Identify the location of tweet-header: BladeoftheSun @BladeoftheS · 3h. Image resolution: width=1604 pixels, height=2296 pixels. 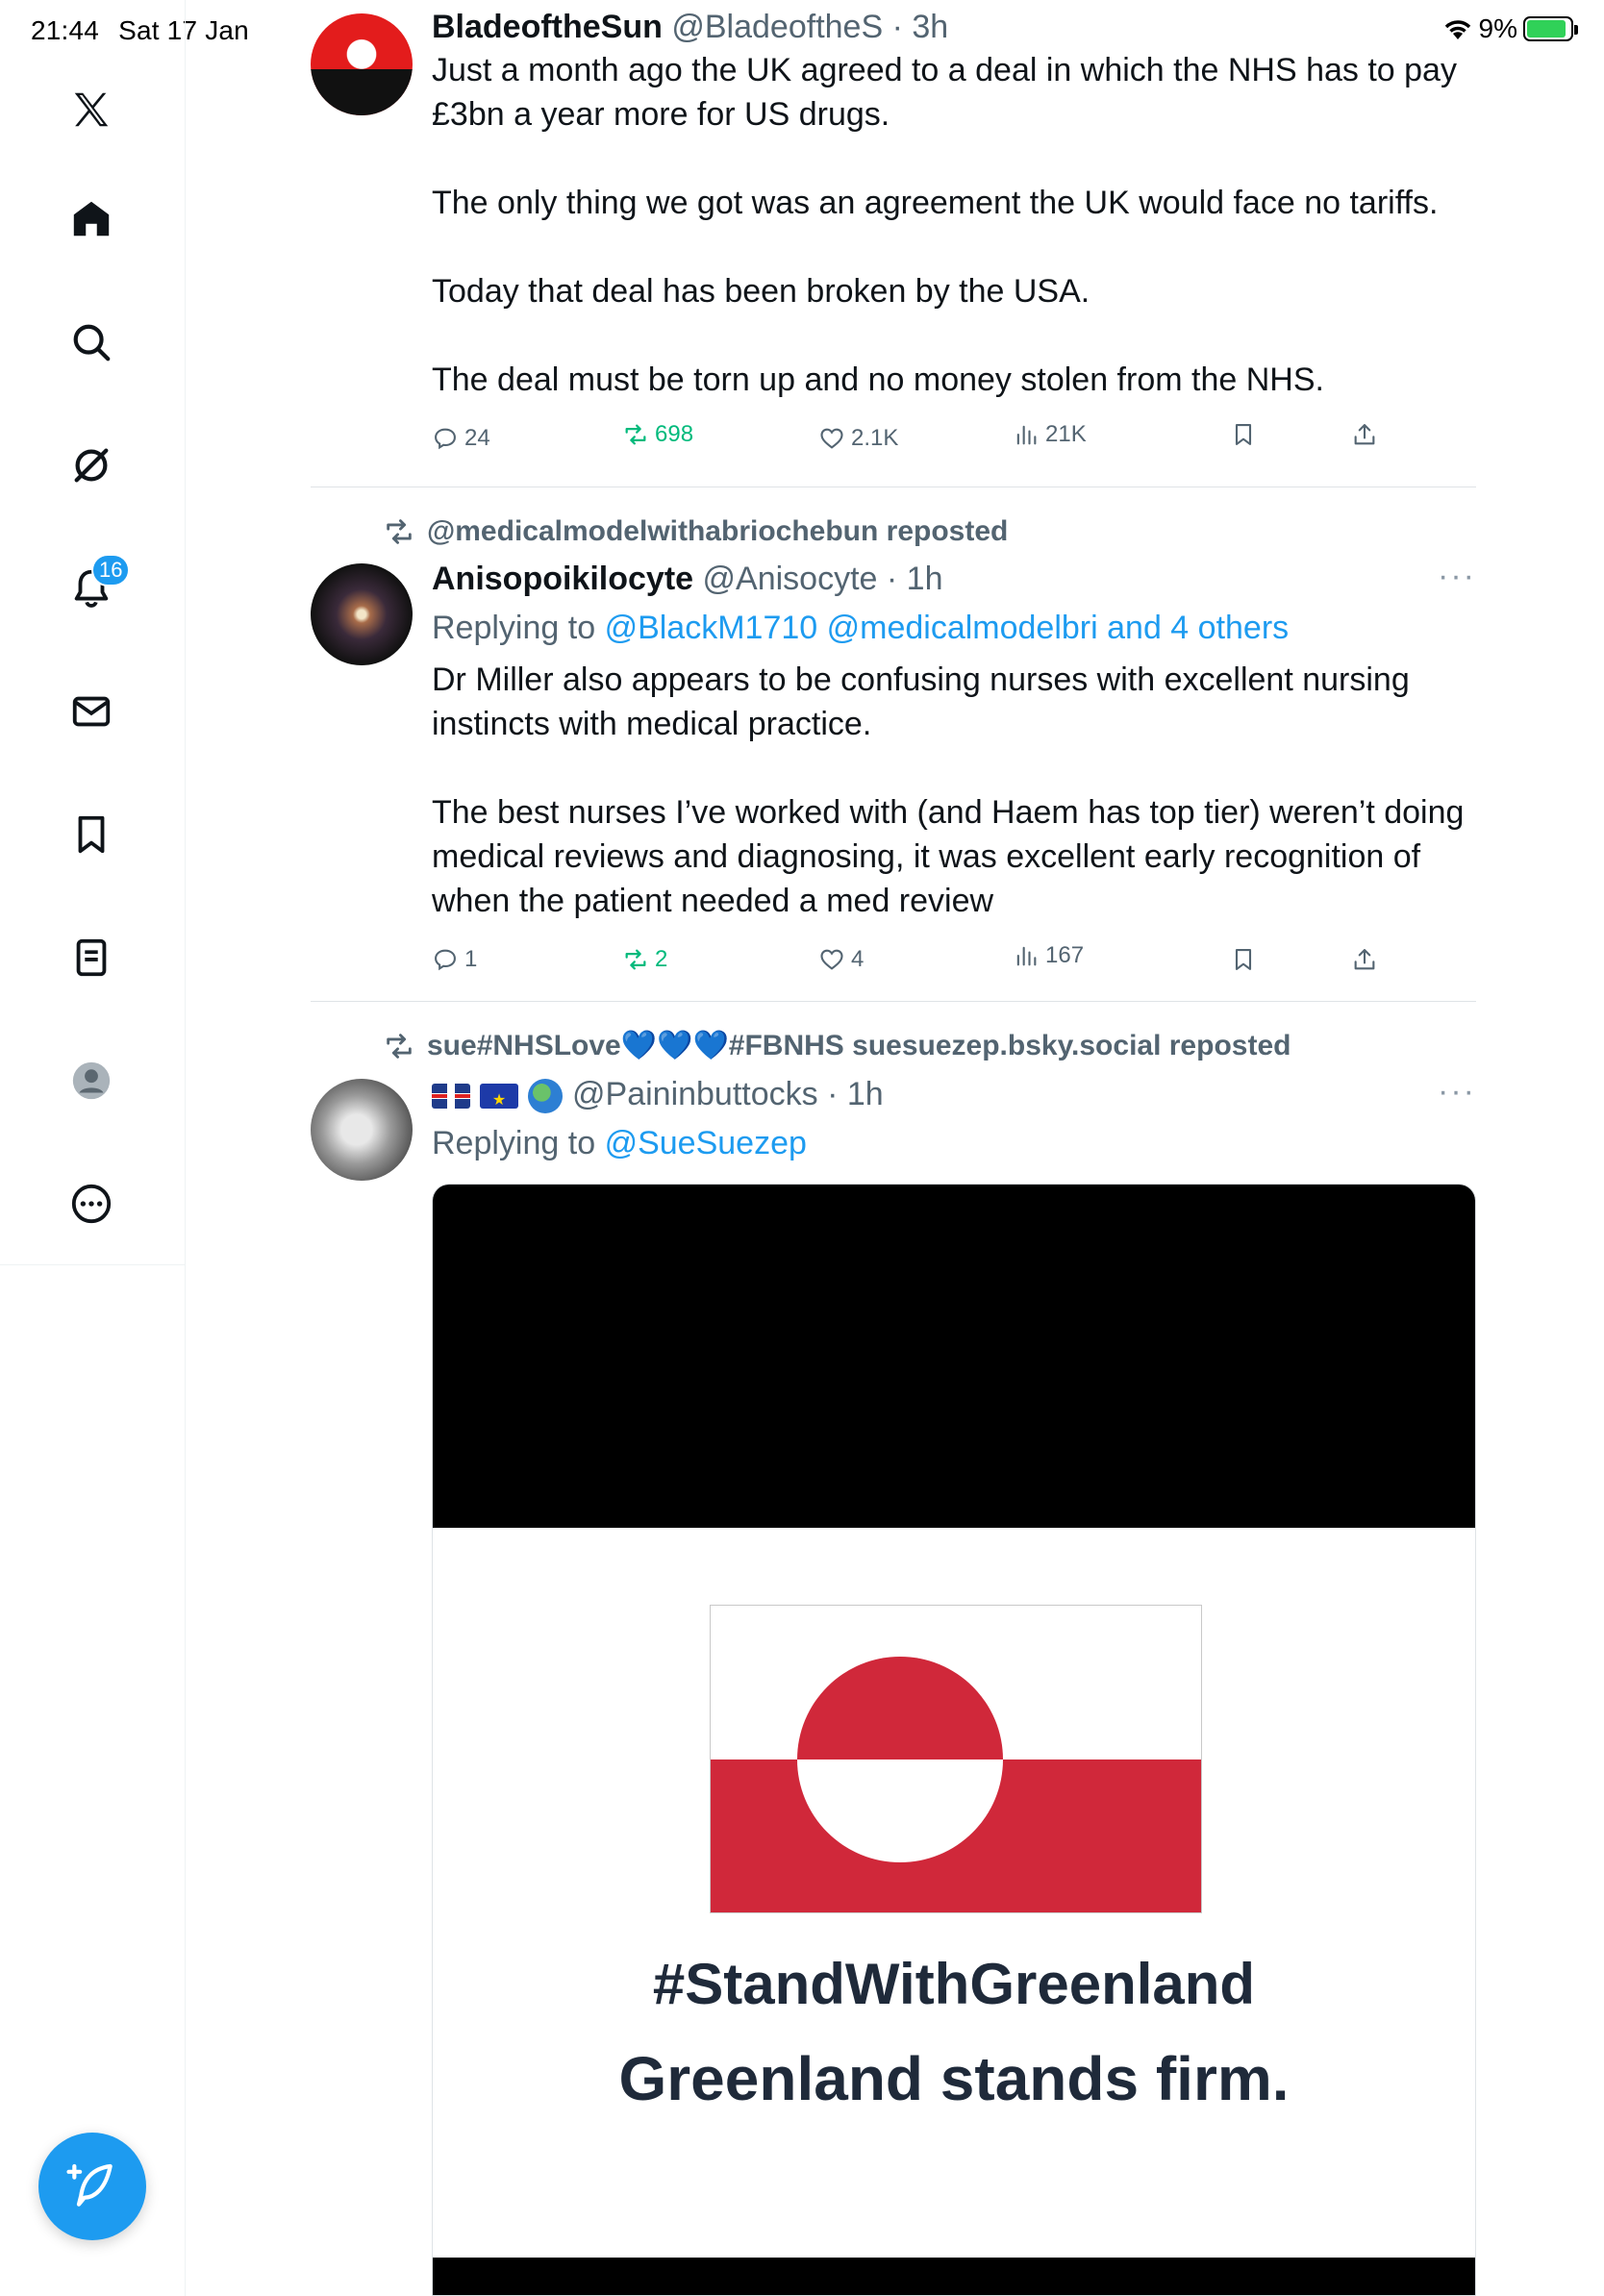
(690, 27).